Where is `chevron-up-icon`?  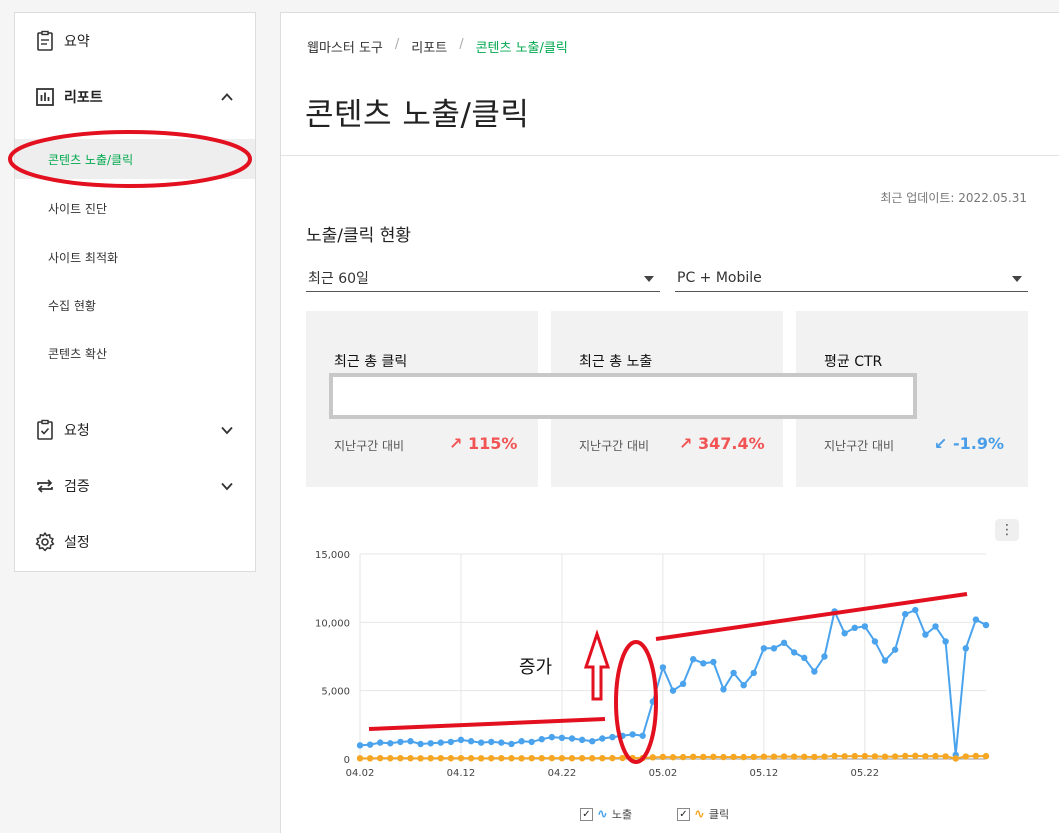
chevron-up-icon is located at coordinates (227, 97).